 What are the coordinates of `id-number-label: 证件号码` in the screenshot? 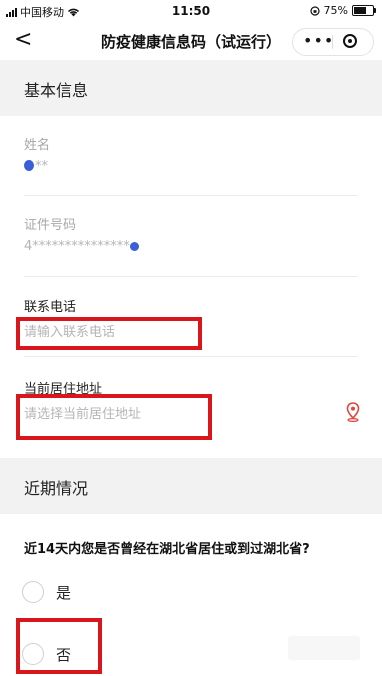 It's located at (50, 225).